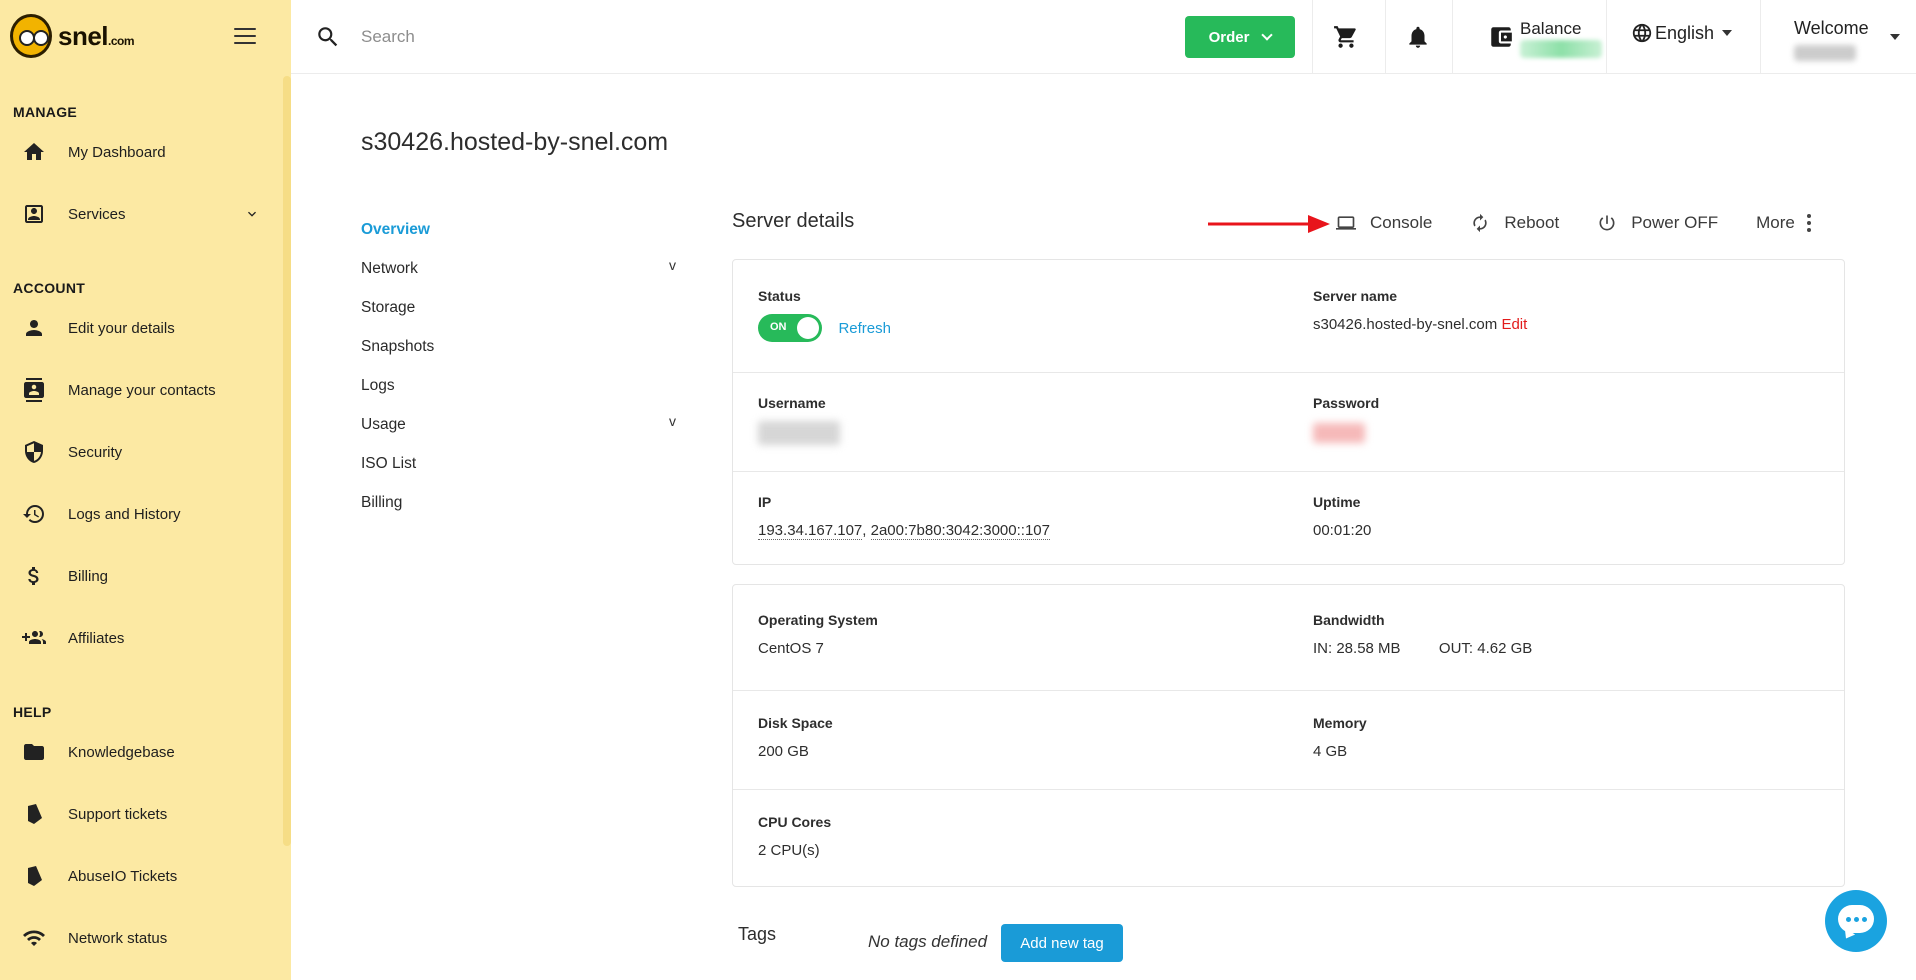 The width and height of the screenshot is (1916, 980). Describe the element at coordinates (1727, 33) in the screenshot. I see `caret-down-icon` at that location.